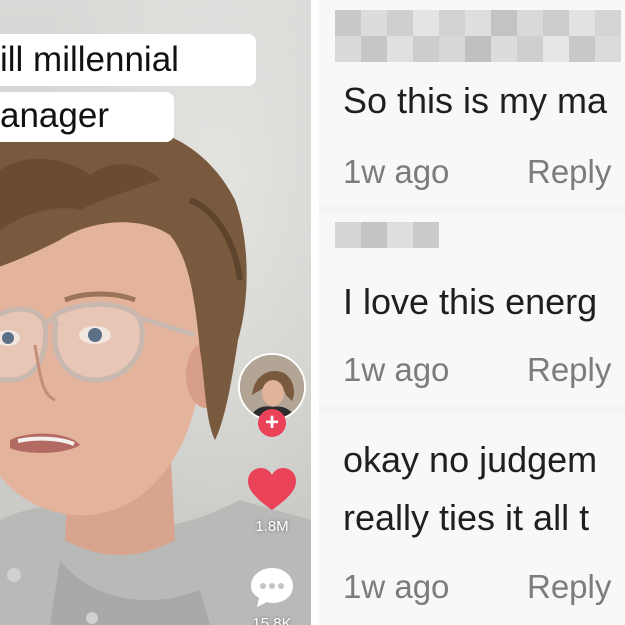 The width and height of the screenshot is (625, 625). What do you see at coordinates (272, 423) in the screenshot?
I see `follow-plus-icon: +` at bounding box center [272, 423].